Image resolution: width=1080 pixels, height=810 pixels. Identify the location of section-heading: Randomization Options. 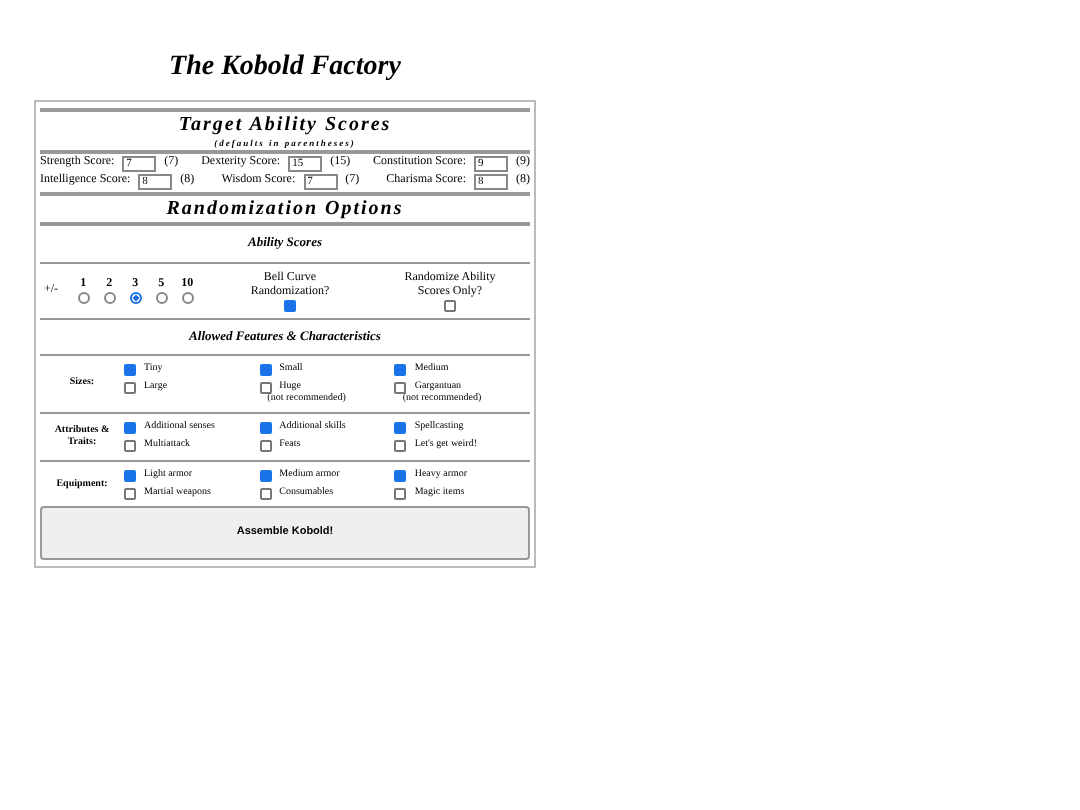
(285, 209).